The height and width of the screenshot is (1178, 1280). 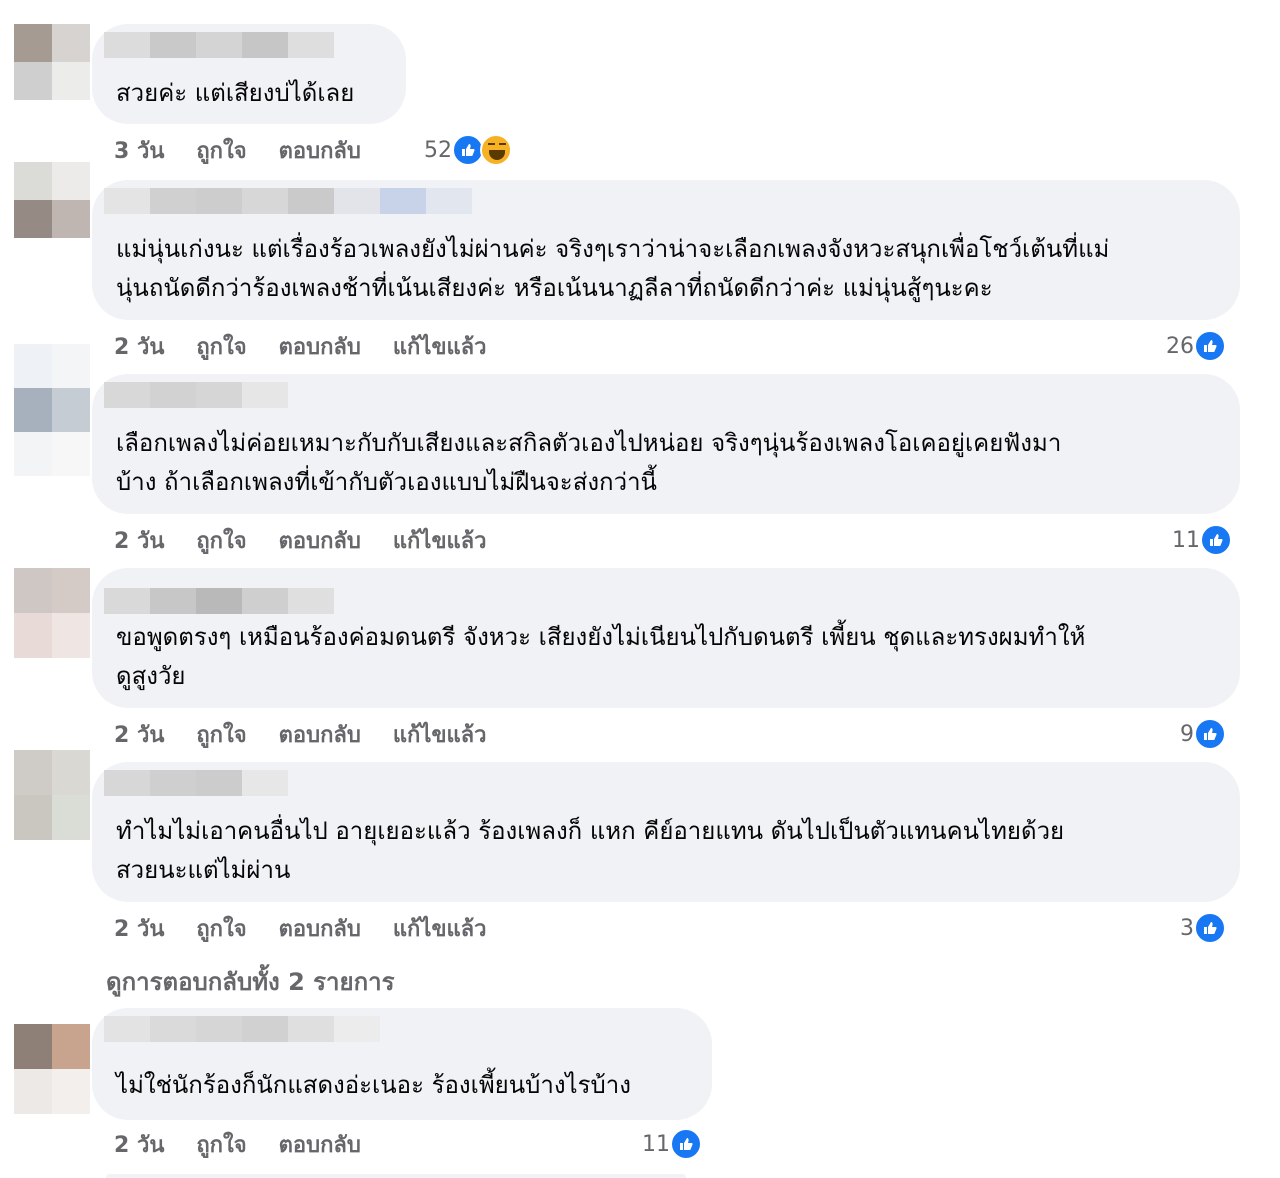 What do you see at coordinates (253, 150) in the screenshot?
I see `comment-actions: 3 วัน ถูกใจ ตอบกลับ` at bounding box center [253, 150].